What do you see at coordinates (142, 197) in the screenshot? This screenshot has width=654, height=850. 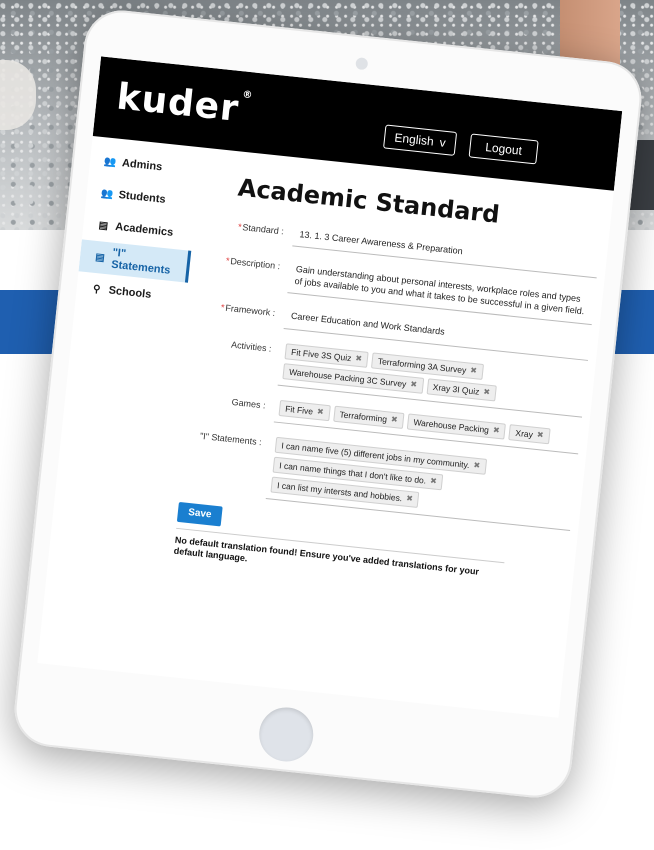 I see `sidebar-item-label: Students` at bounding box center [142, 197].